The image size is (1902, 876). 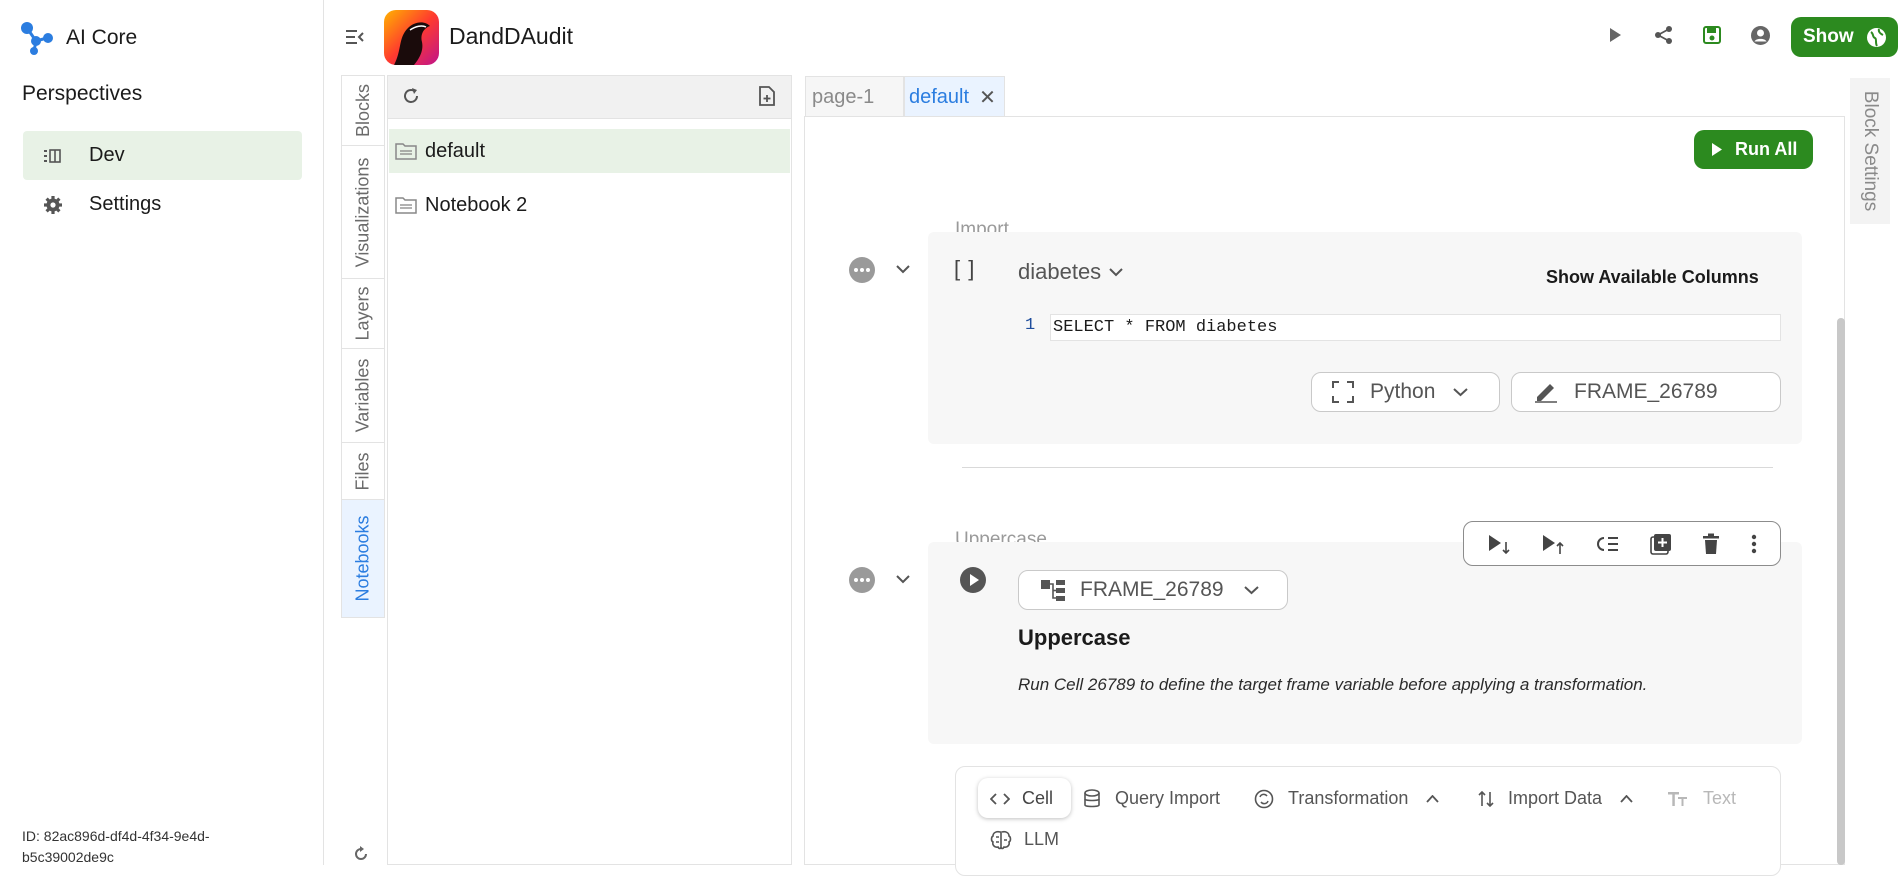 I want to click on reset-icon, so click(x=361, y=854).